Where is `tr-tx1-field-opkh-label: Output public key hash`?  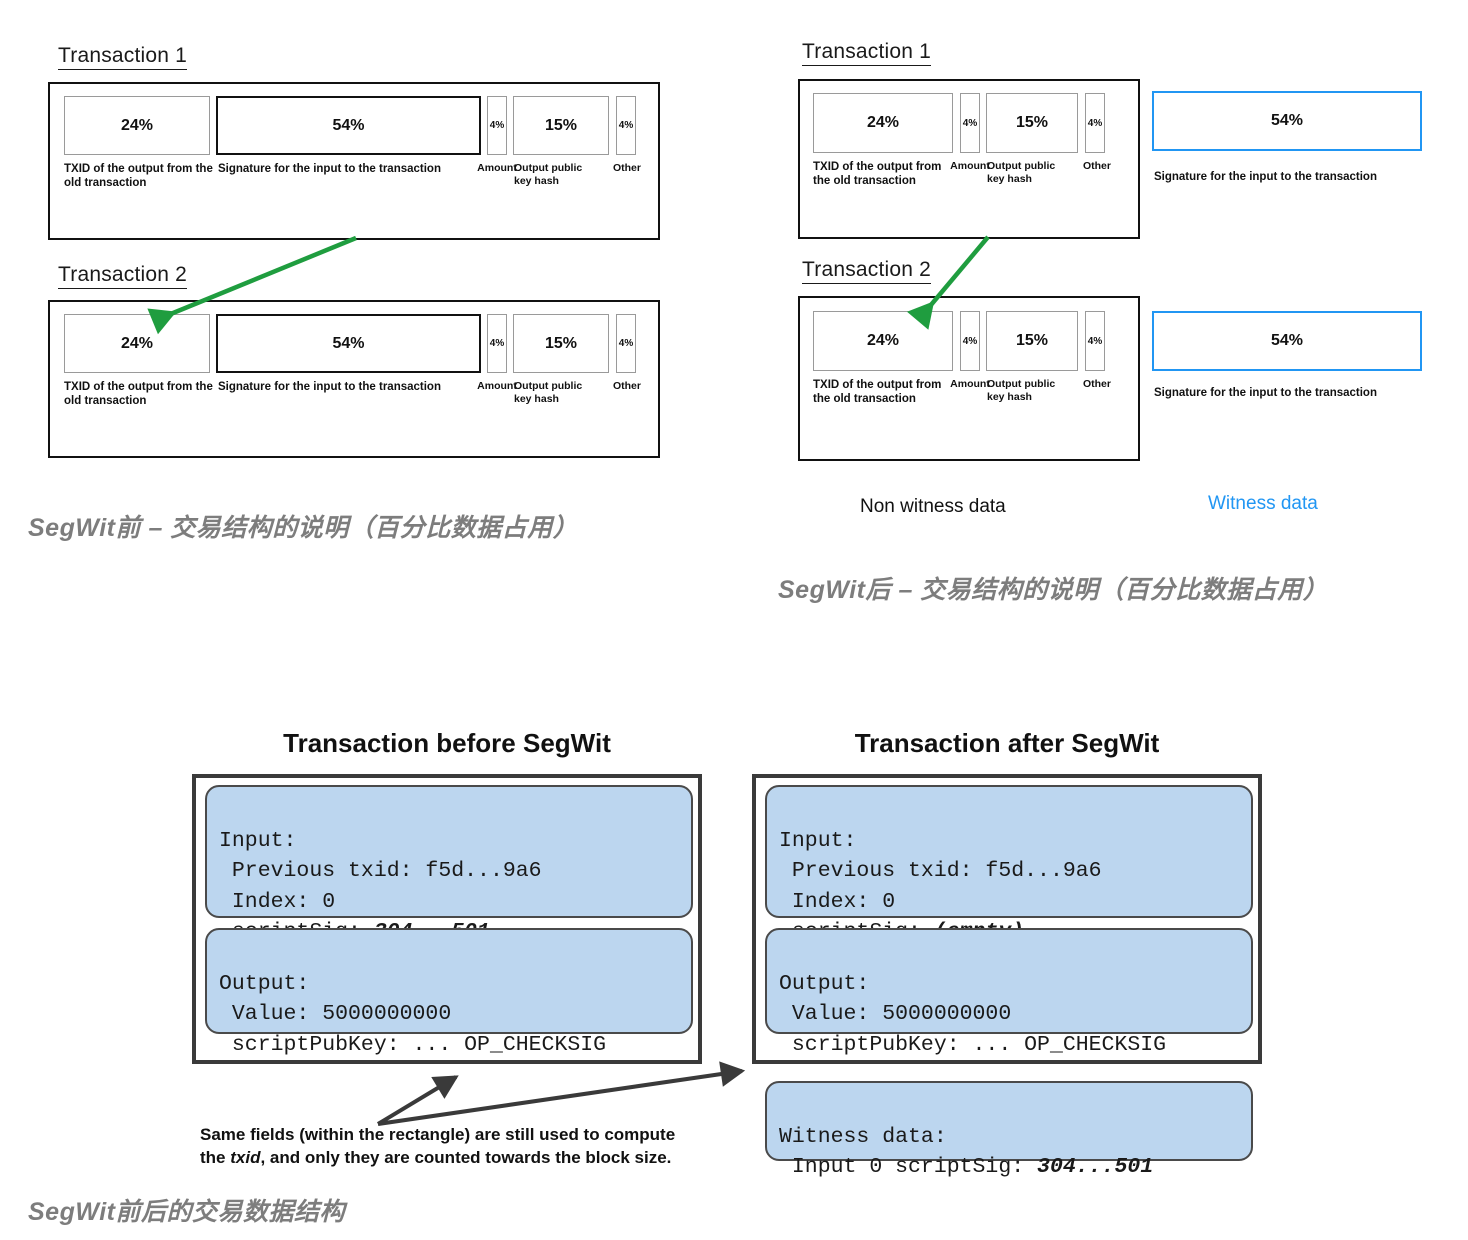 tr-tx1-field-opkh-label: Output public key hash is located at coordinates (1021, 172).